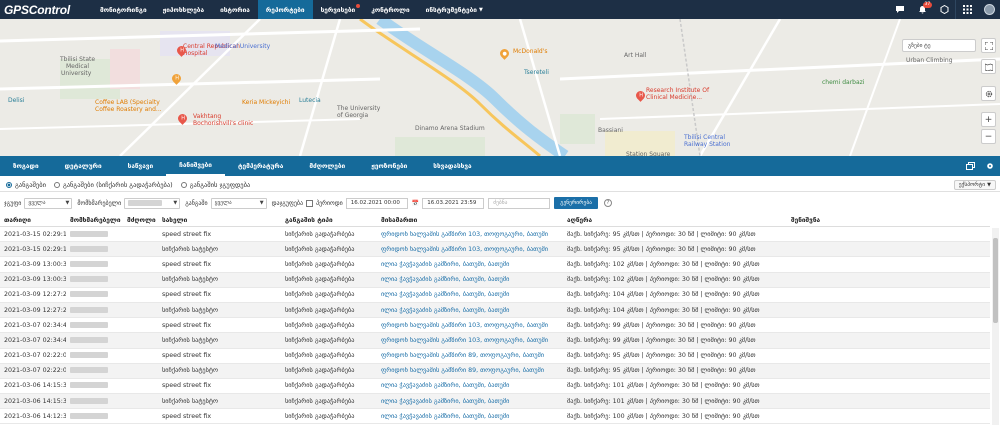 This screenshot has height=425, width=1000. I want to click on column-header-3: სახელი, so click(219, 220).